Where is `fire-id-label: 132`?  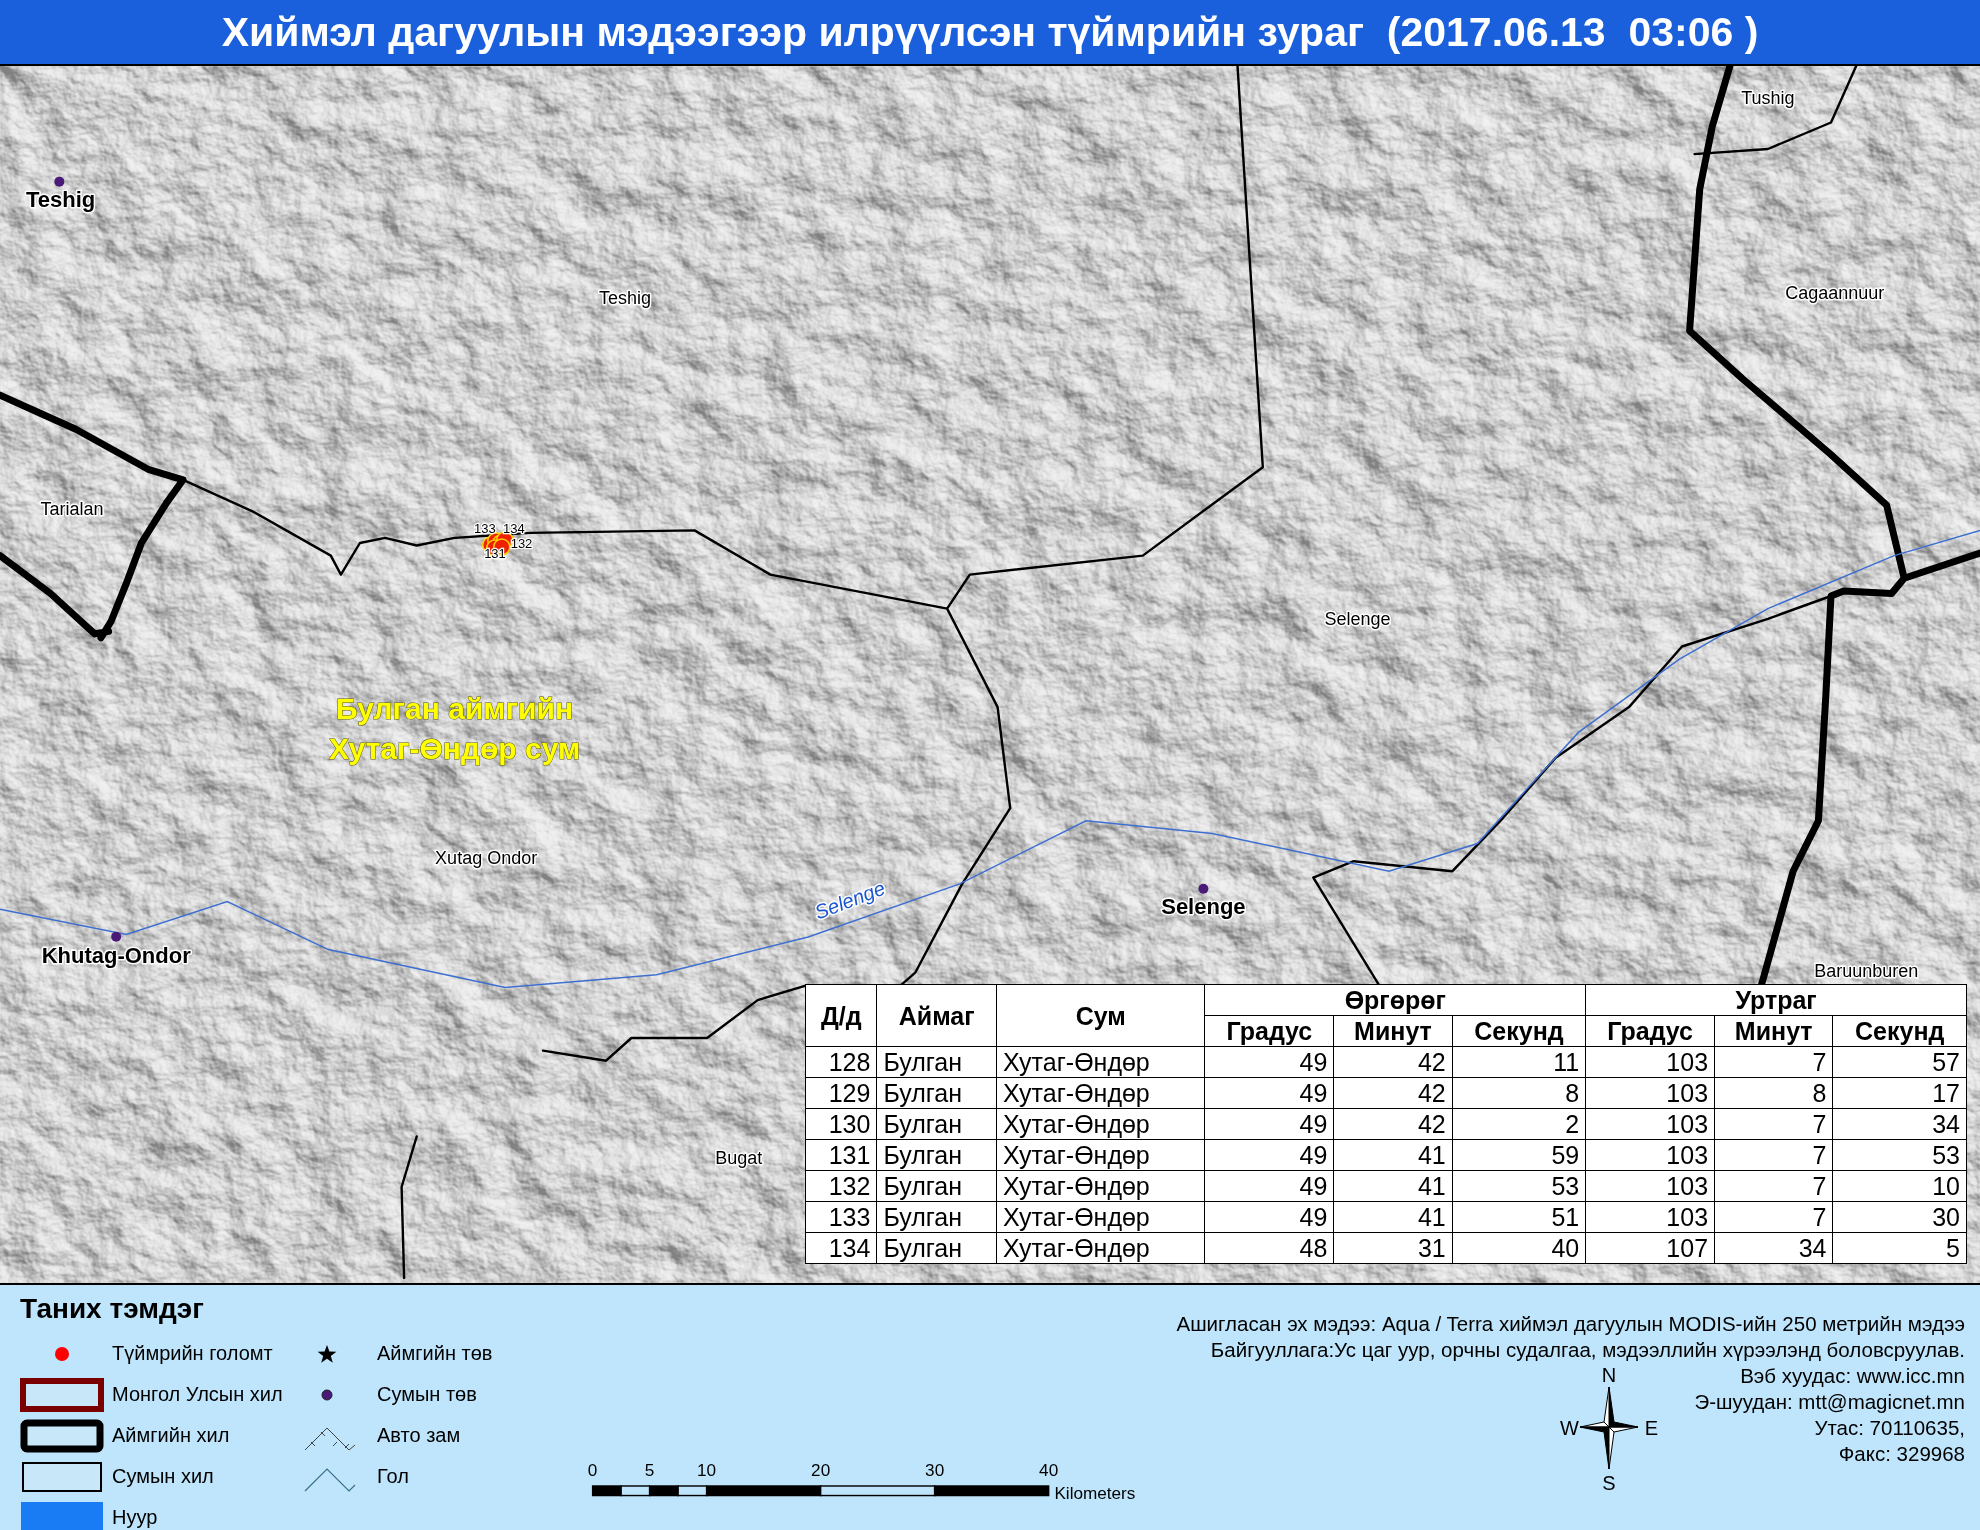
fire-id-label: 132 is located at coordinates (521, 544).